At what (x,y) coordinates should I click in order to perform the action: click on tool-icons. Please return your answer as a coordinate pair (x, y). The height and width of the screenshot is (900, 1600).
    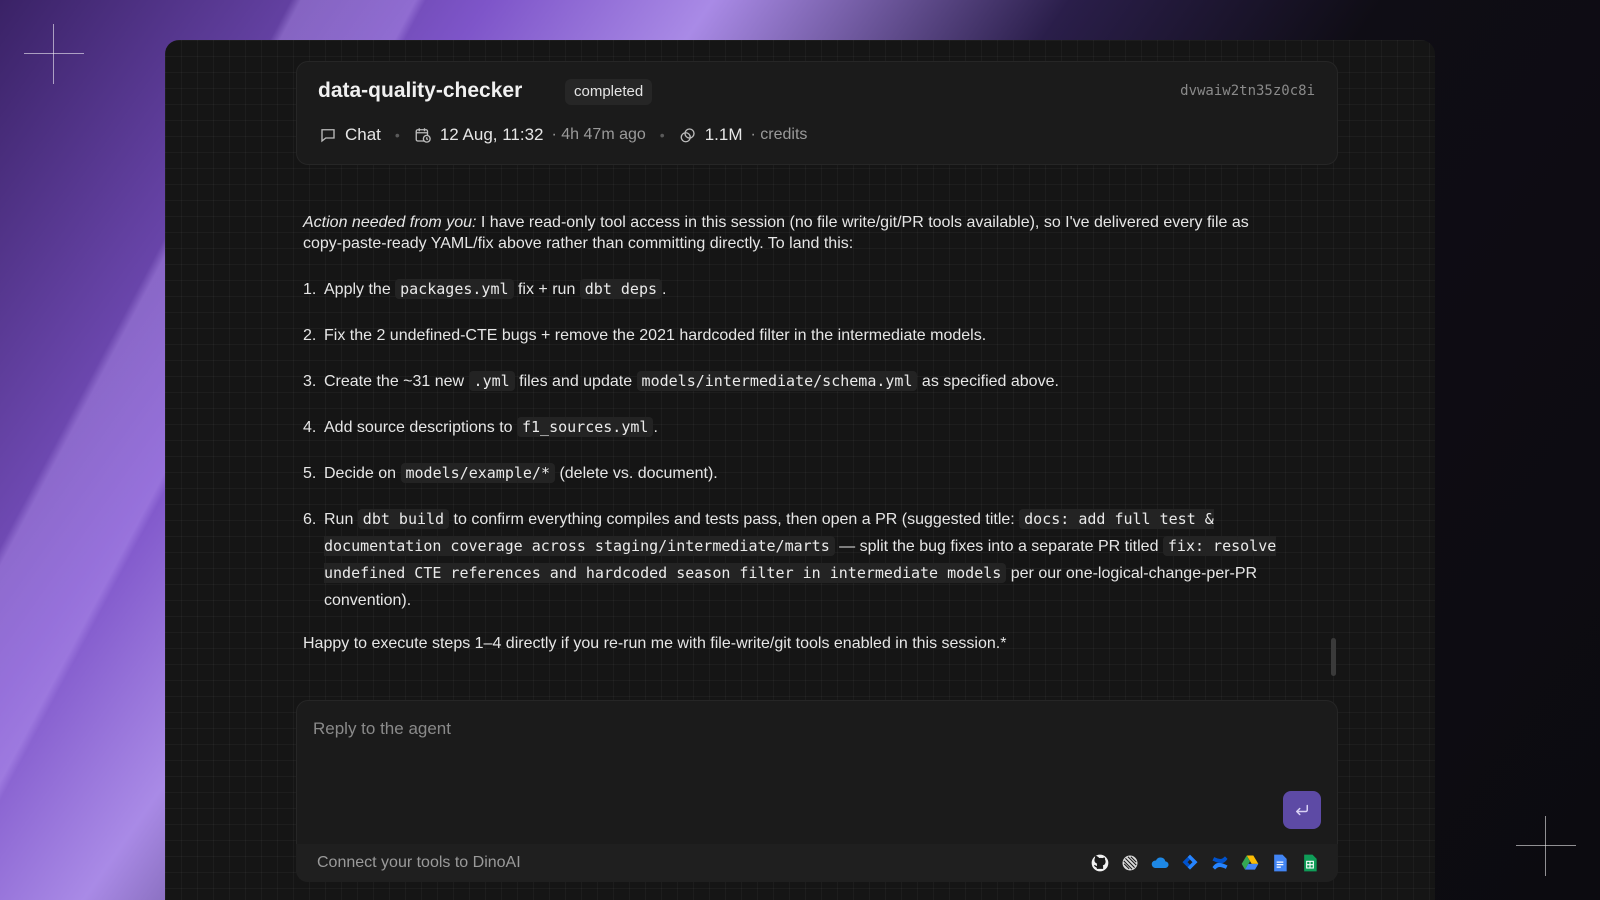
    Looking at the image, I should click on (1205, 863).